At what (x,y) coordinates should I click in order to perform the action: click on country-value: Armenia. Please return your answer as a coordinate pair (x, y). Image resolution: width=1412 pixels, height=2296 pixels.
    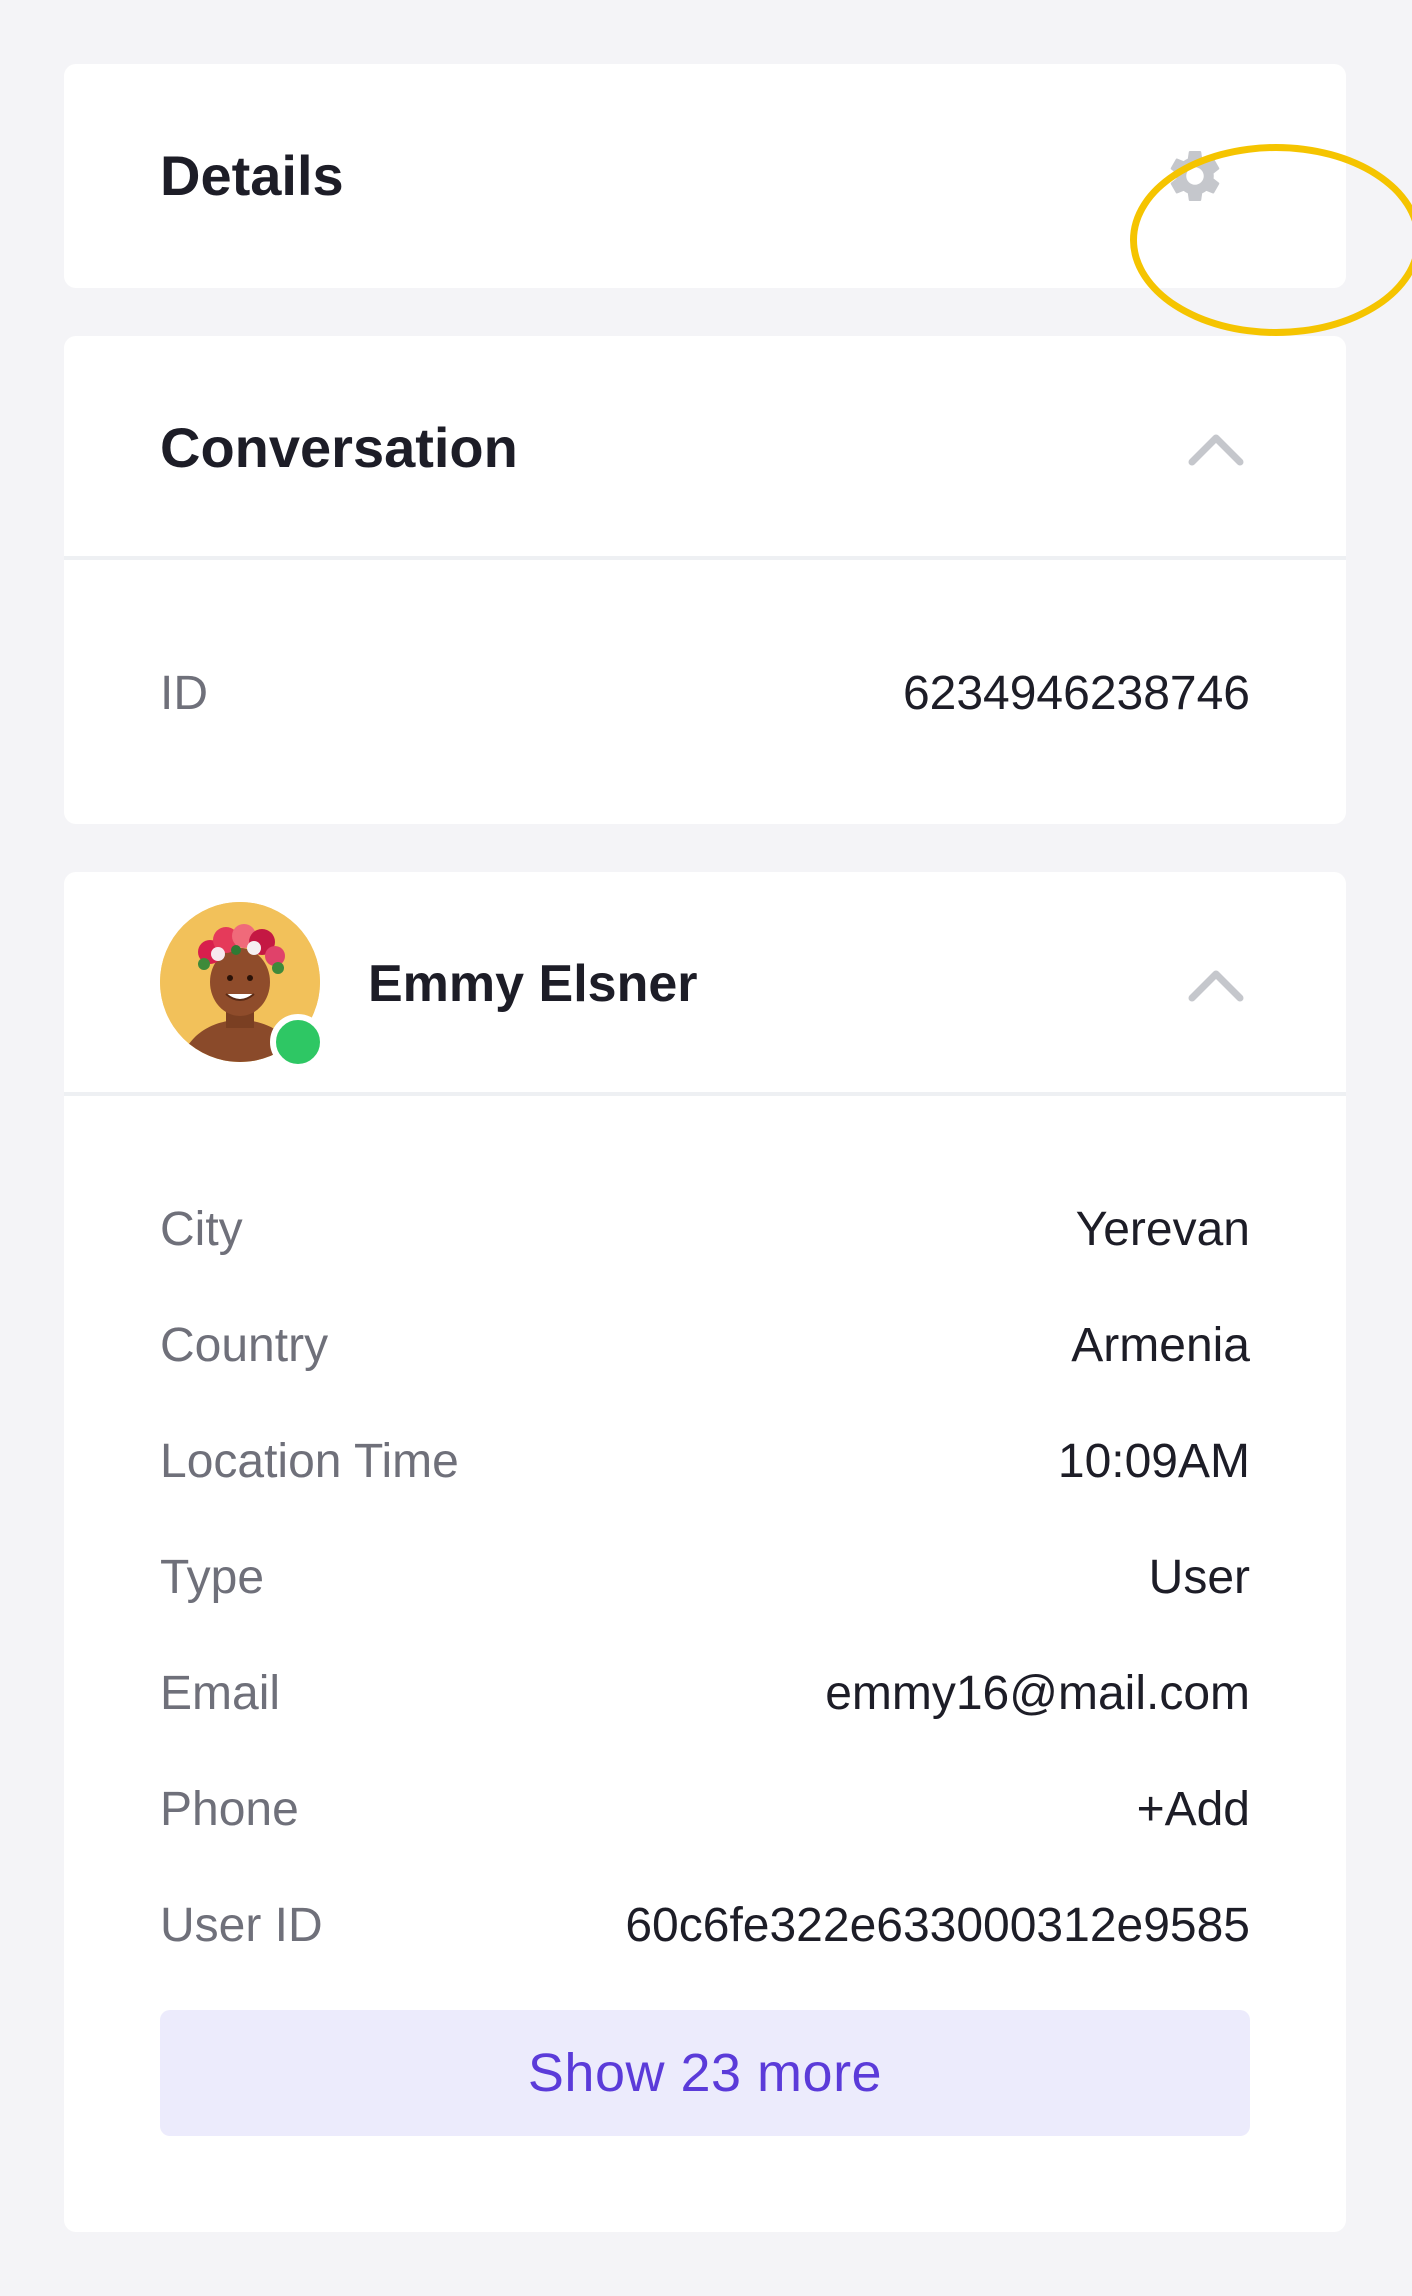
    Looking at the image, I should click on (1160, 1345).